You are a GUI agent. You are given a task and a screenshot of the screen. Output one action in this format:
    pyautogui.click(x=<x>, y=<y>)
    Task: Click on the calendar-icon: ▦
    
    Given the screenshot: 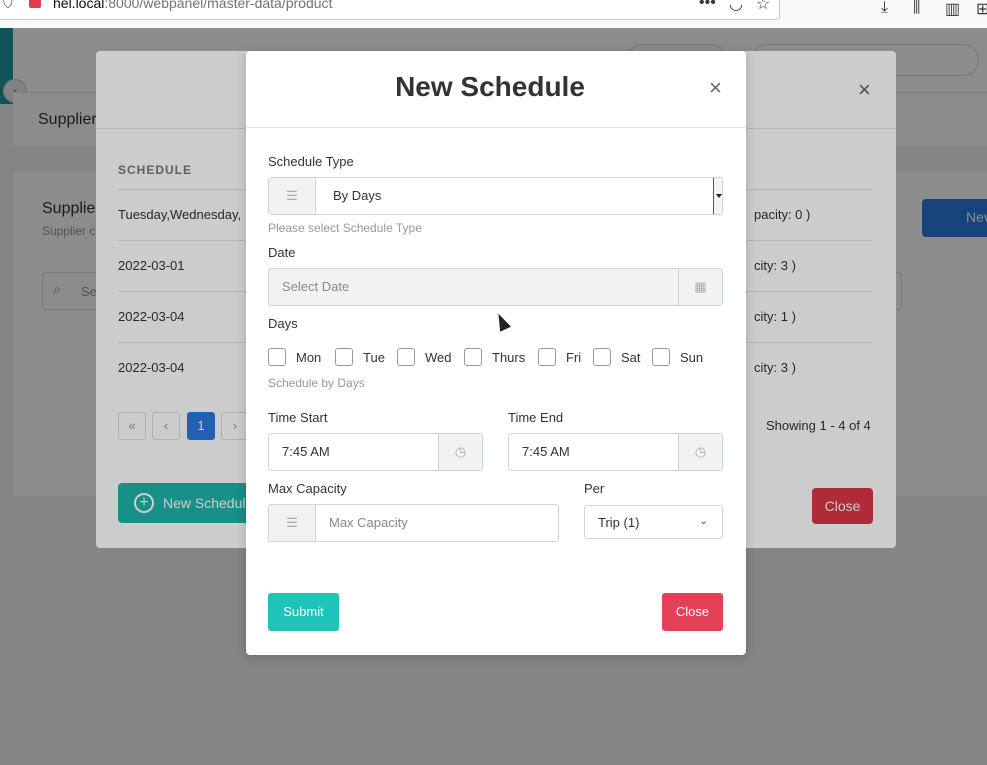 What is the action you would take?
    pyautogui.click(x=700, y=287)
    